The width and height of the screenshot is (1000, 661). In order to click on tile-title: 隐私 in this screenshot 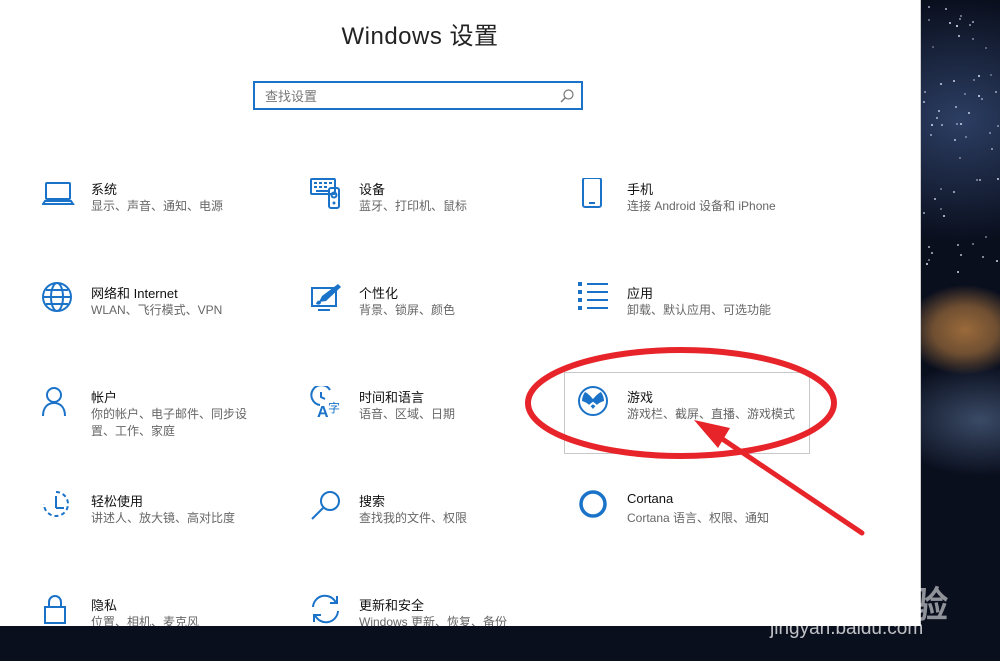, I will do `click(104, 605)`.